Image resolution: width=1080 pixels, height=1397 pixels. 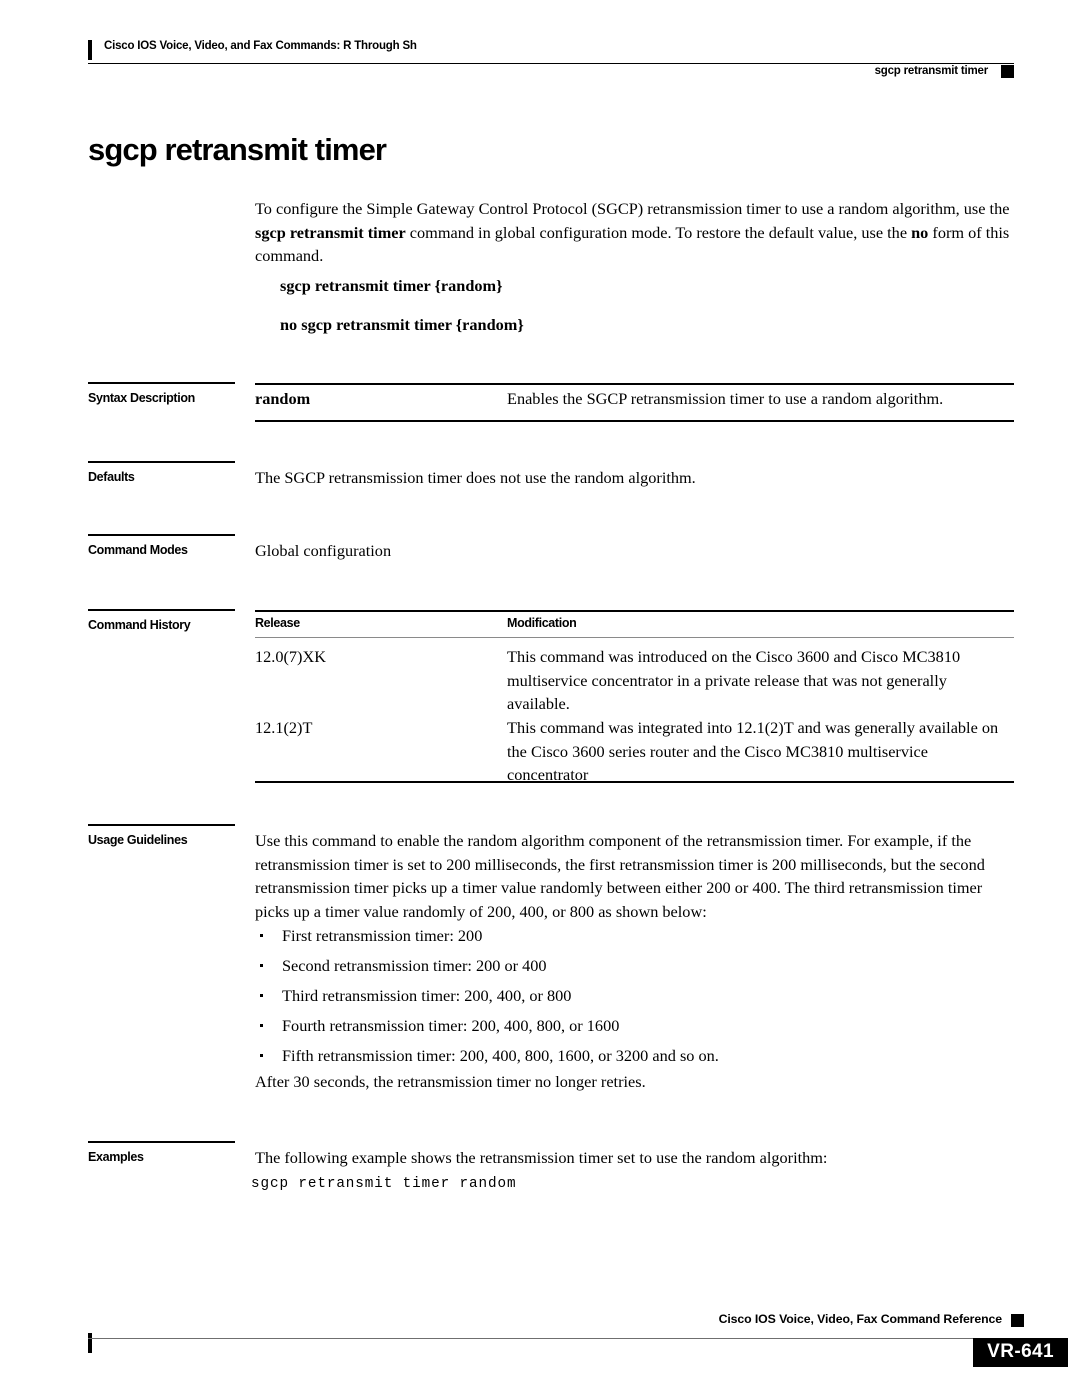 What do you see at coordinates (330, 232) in the screenshot?
I see `intro-bold-command: sgcp retransmit timer` at bounding box center [330, 232].